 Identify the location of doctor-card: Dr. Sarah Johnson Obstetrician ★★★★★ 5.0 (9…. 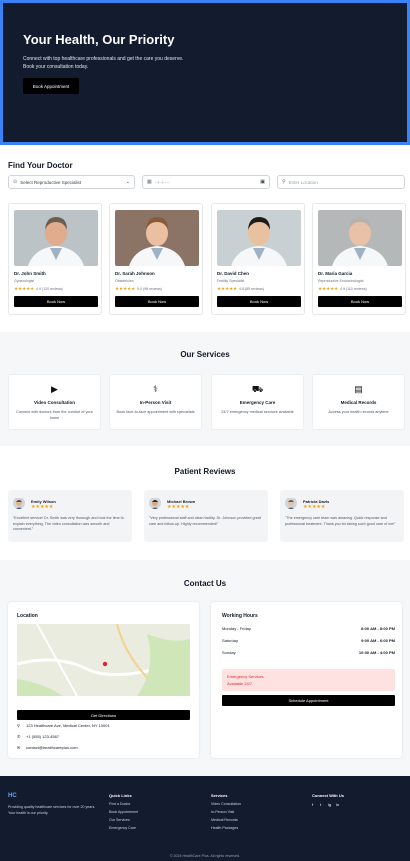
(156, 259).